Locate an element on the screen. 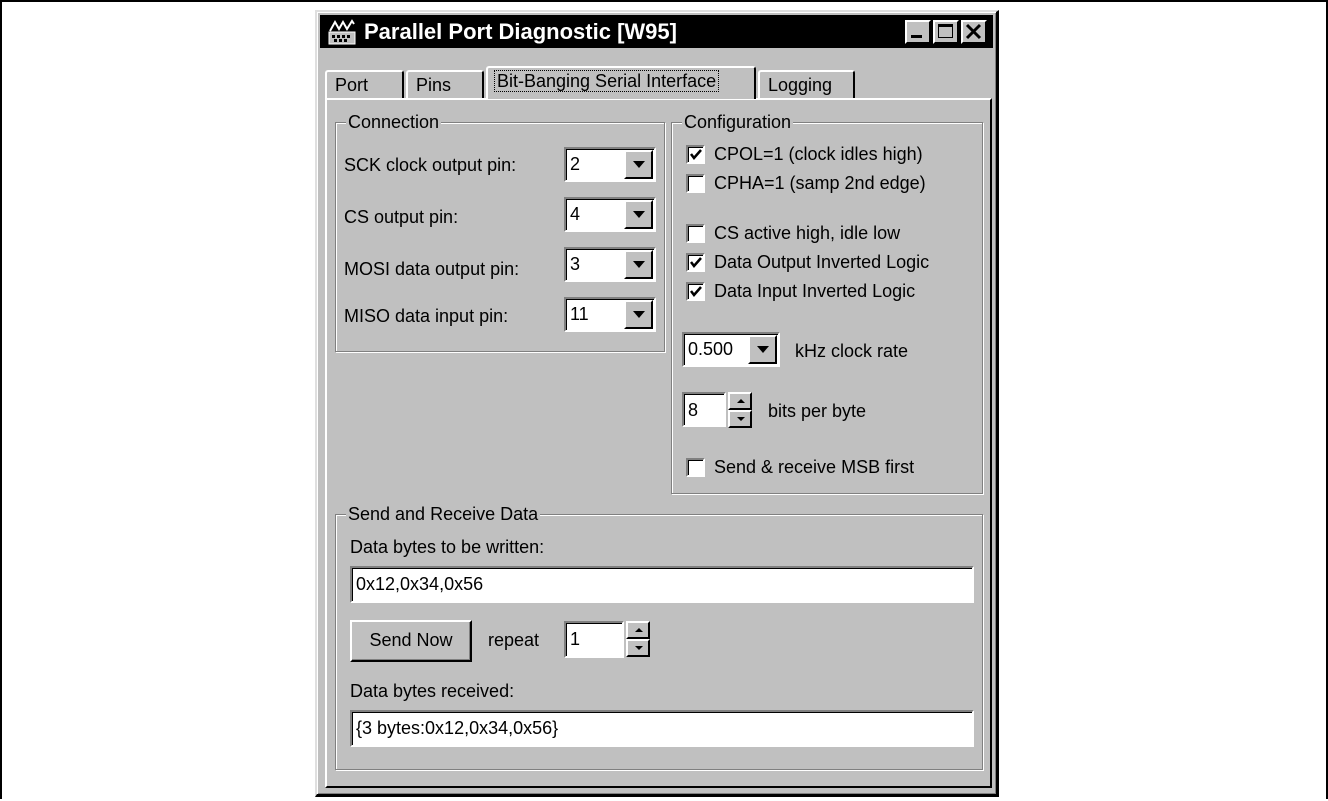 The height and width of the screenshot is (801, 1328). window-title: Parallel Port Diagnostic [W95] is located at coordinates (520, 31).